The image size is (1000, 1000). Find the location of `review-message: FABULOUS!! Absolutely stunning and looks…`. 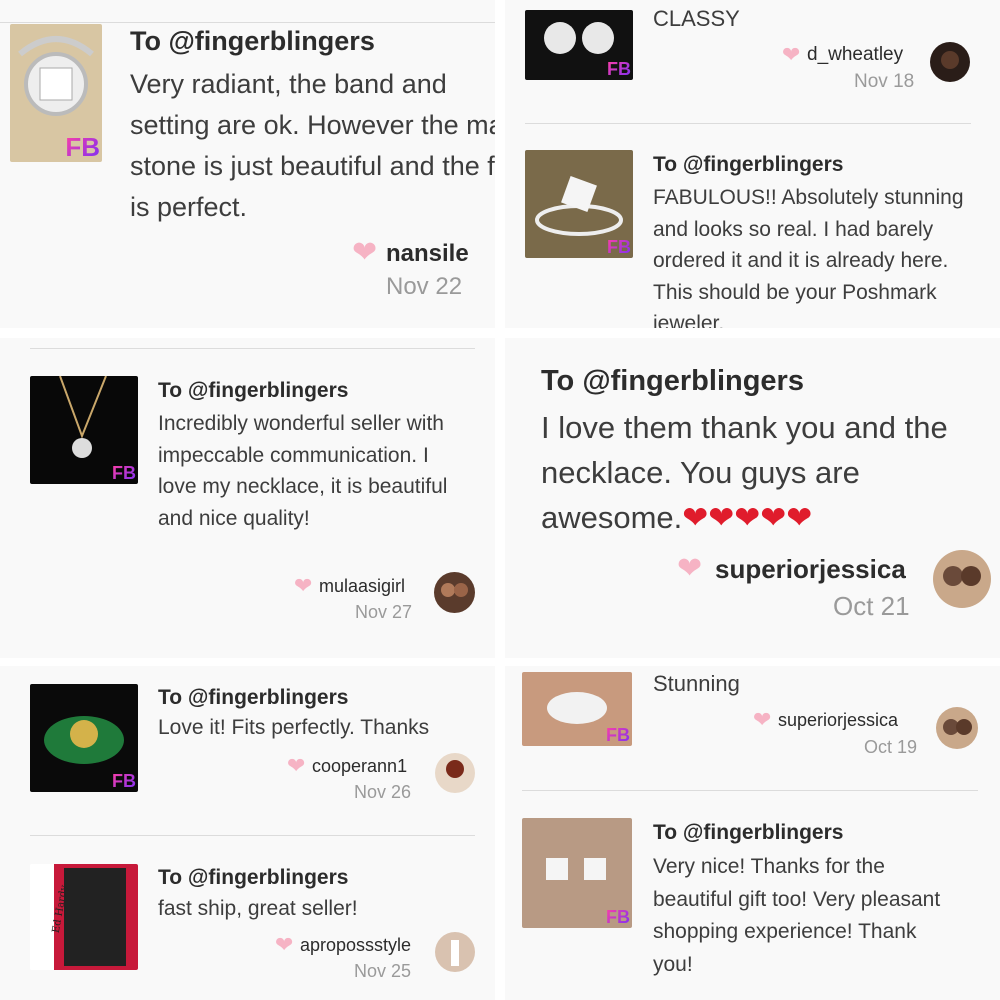

review-message: FABULOUS!! Absolutely stunning and looks… is located at coordinates (808, 257).